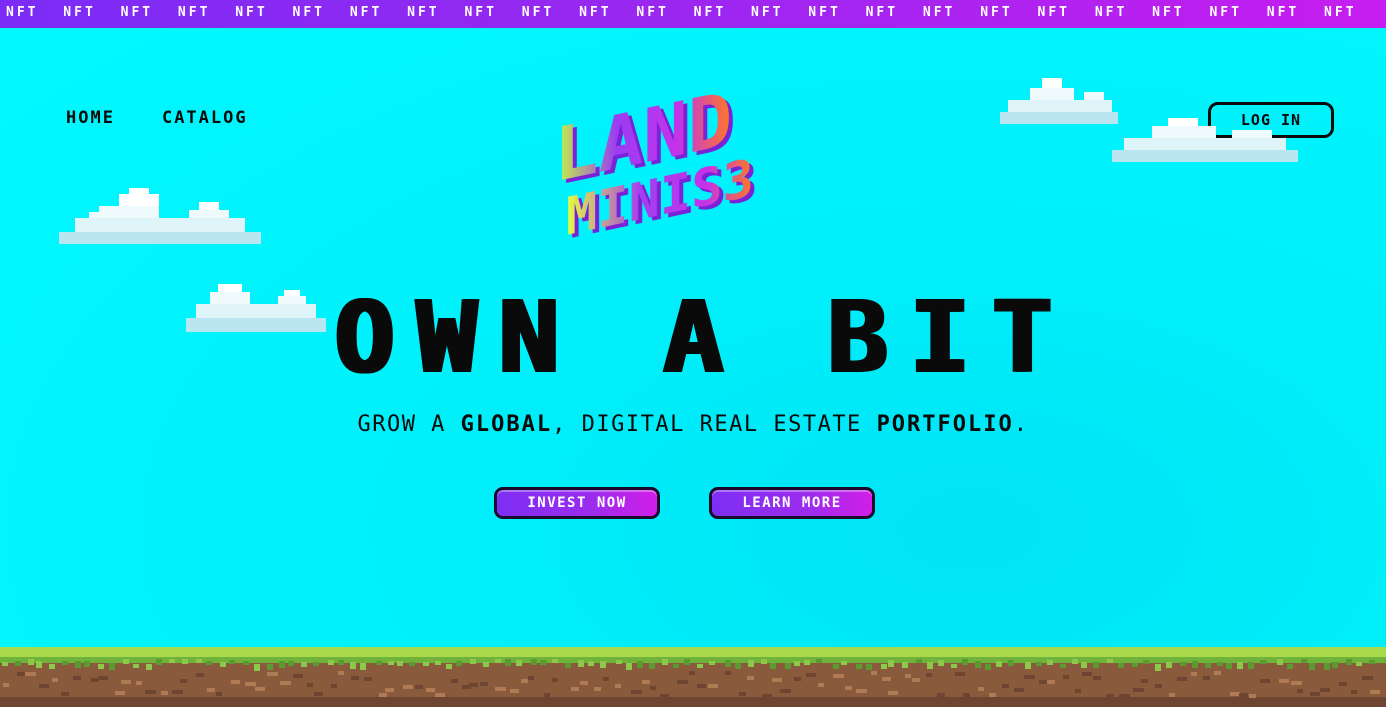  Describe the element at coordinates (687, 163) in the screenshot. I see `landminis3-logo: LAND LAND MINIS3 MINIS3` at that location.